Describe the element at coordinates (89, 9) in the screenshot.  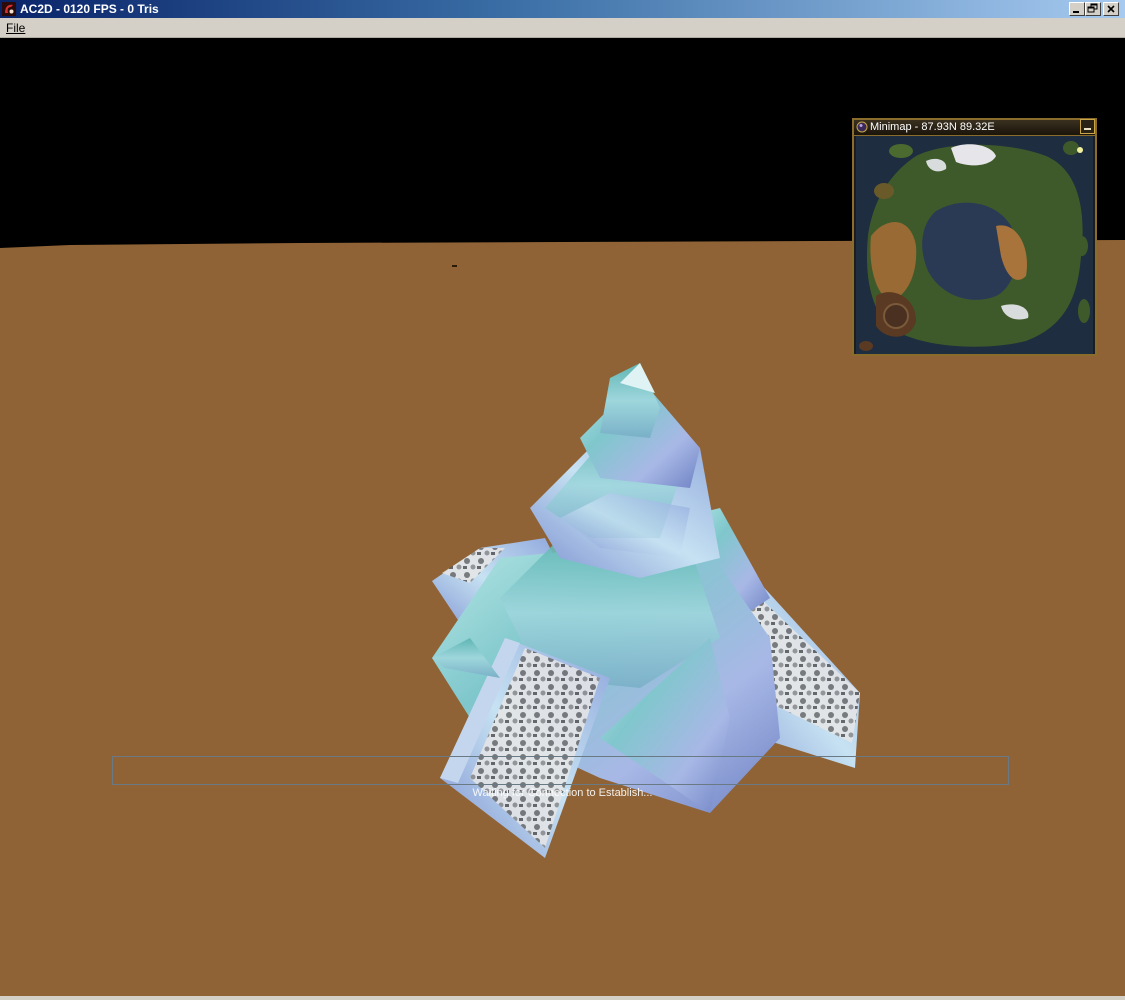
I see `window-title: AC2D - 0120 FPS - 0 Tris` at that location.